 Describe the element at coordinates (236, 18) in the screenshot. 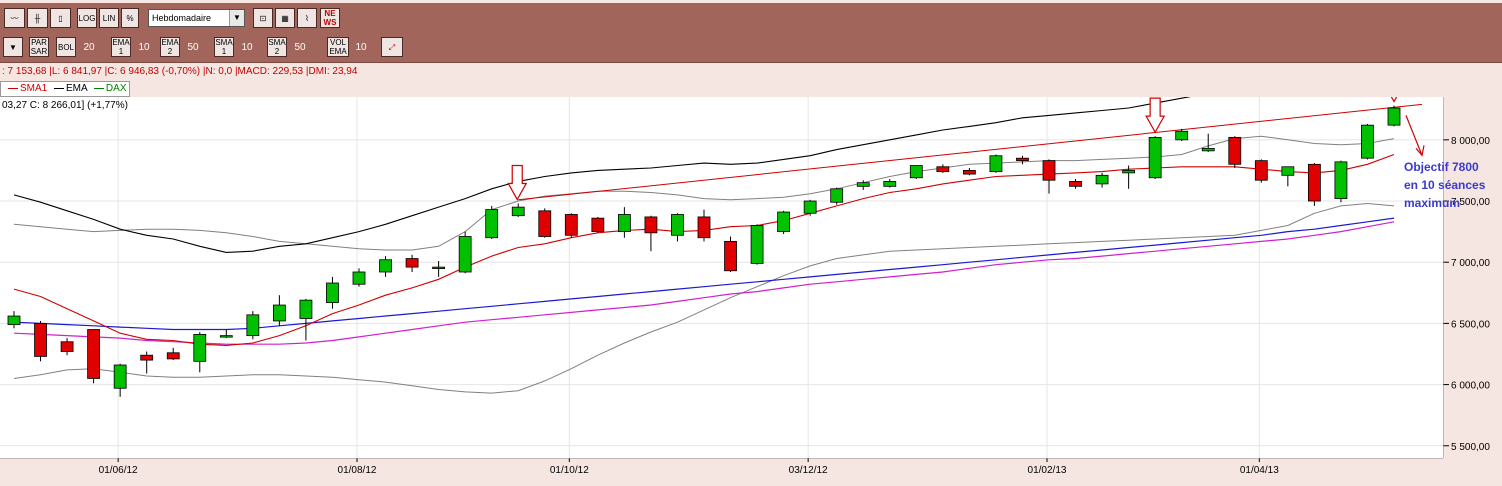

I see `chevron-down-icon: ▼` at that location.